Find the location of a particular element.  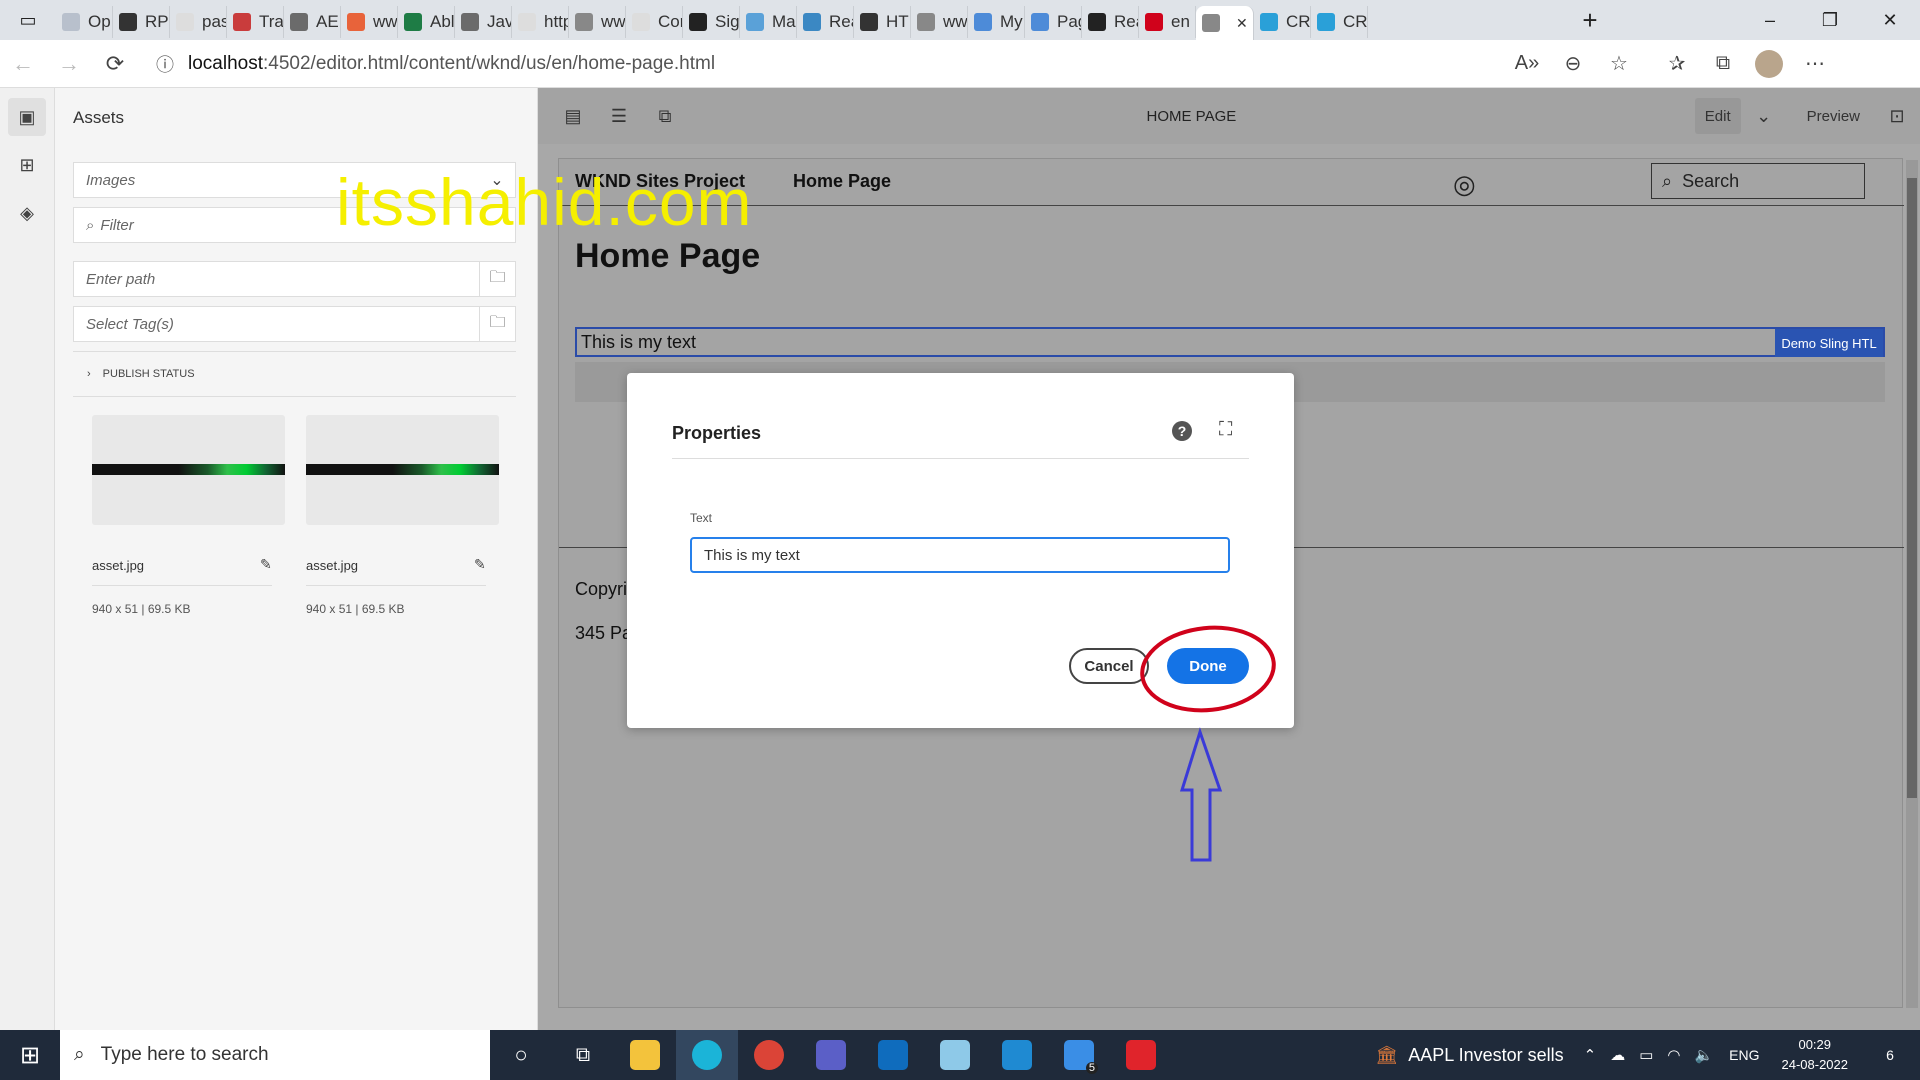

browser-tab: Pag is located at coordinates (1053, 22).